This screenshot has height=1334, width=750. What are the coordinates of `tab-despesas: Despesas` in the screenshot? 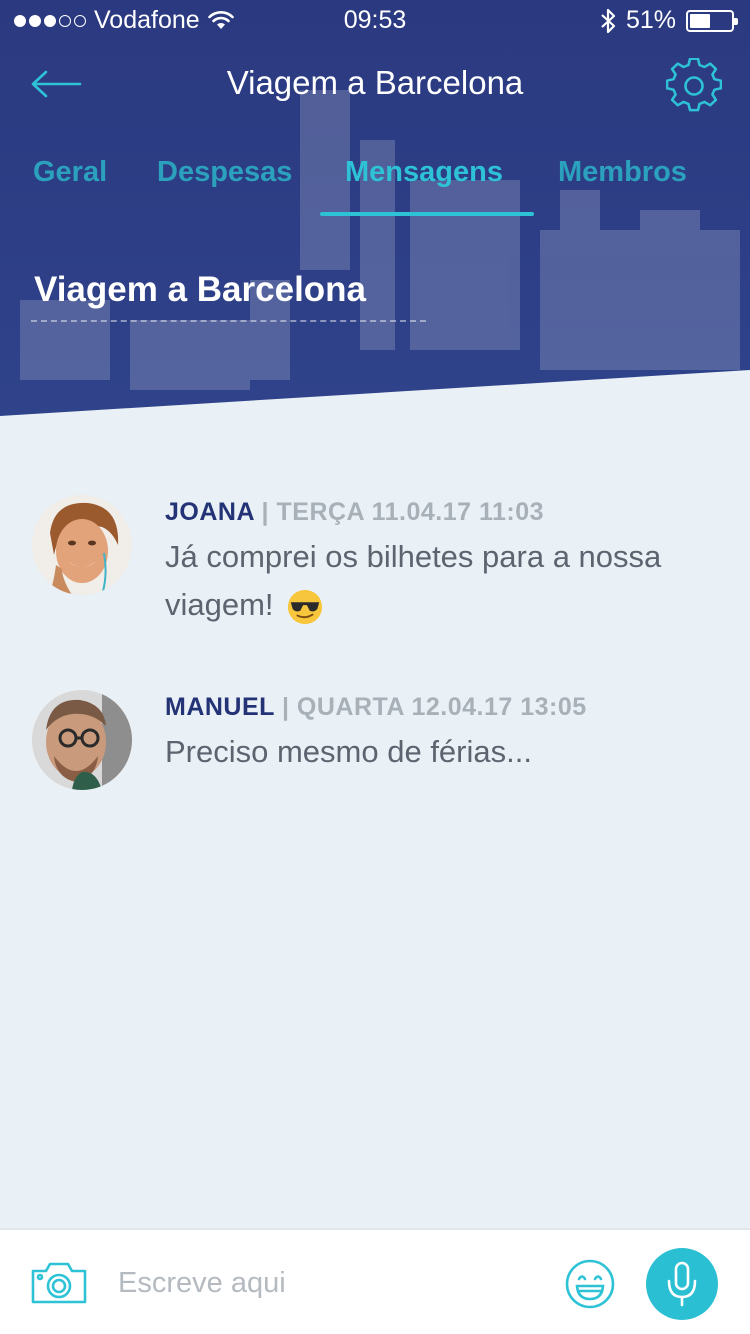 It's located at (224, 172).